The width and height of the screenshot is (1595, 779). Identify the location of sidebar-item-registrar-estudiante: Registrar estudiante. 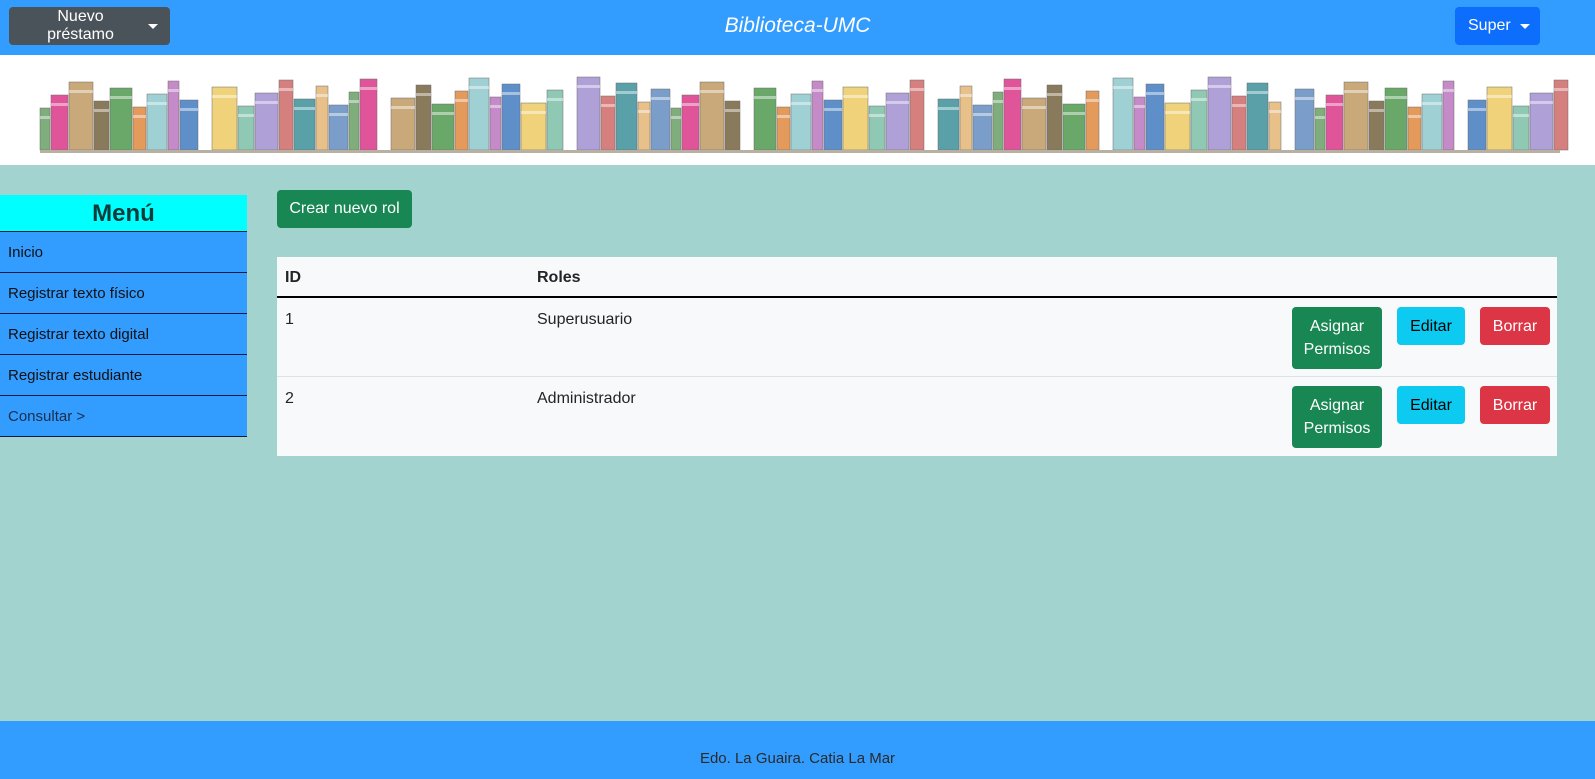
(123, 375).